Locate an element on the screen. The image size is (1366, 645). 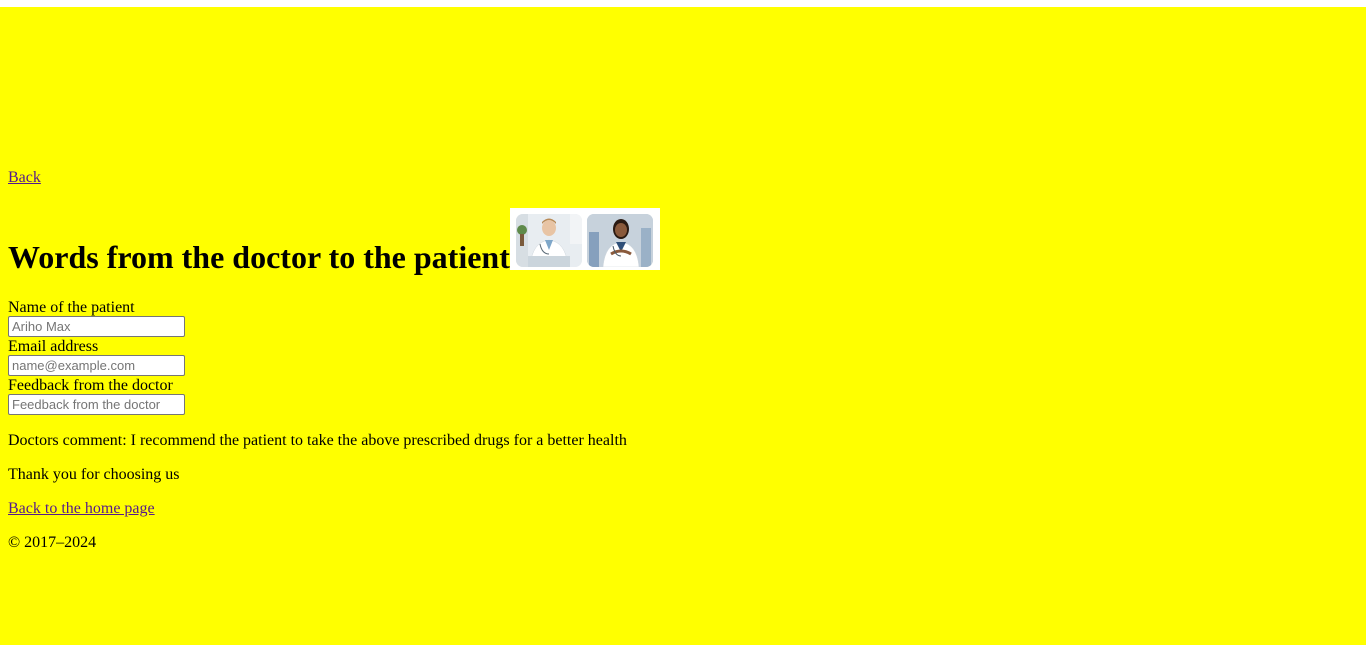
copyright-text: © 2017–2024 is located at coordinates (52, 542).